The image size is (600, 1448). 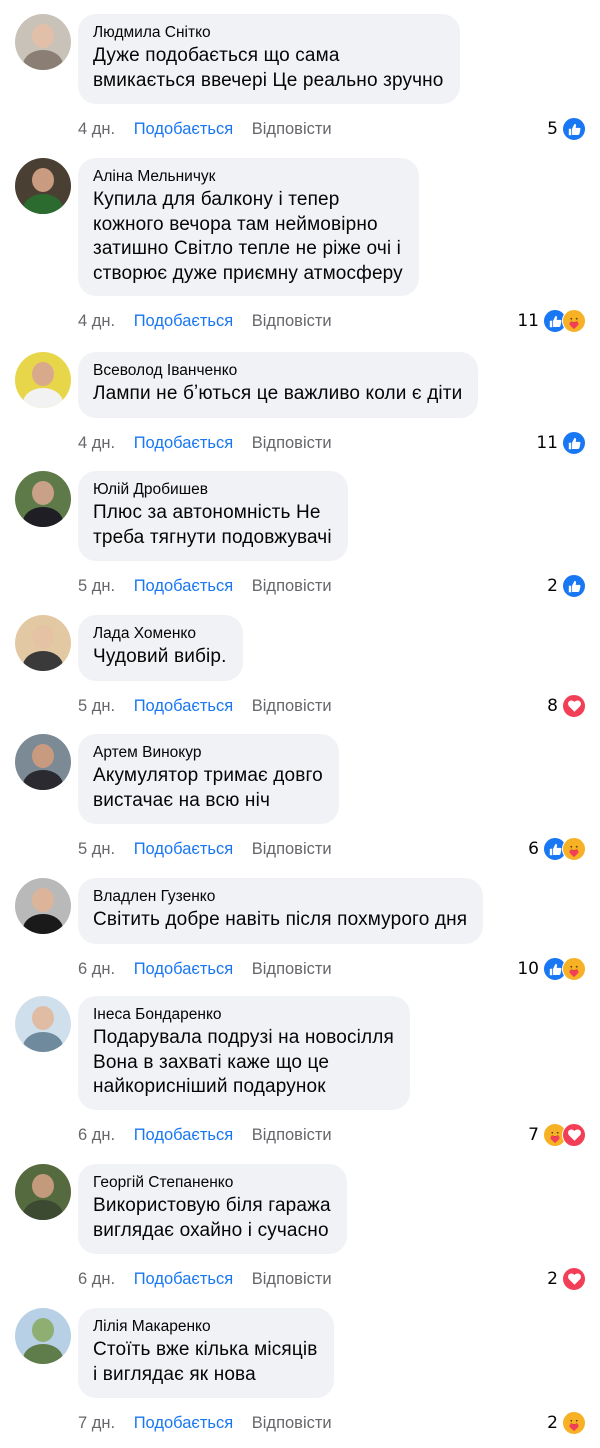 What do you see at coordinates (557, 849) in the screenshot?
I see `reaction-summary: 6` at bounding box center [557, 849].